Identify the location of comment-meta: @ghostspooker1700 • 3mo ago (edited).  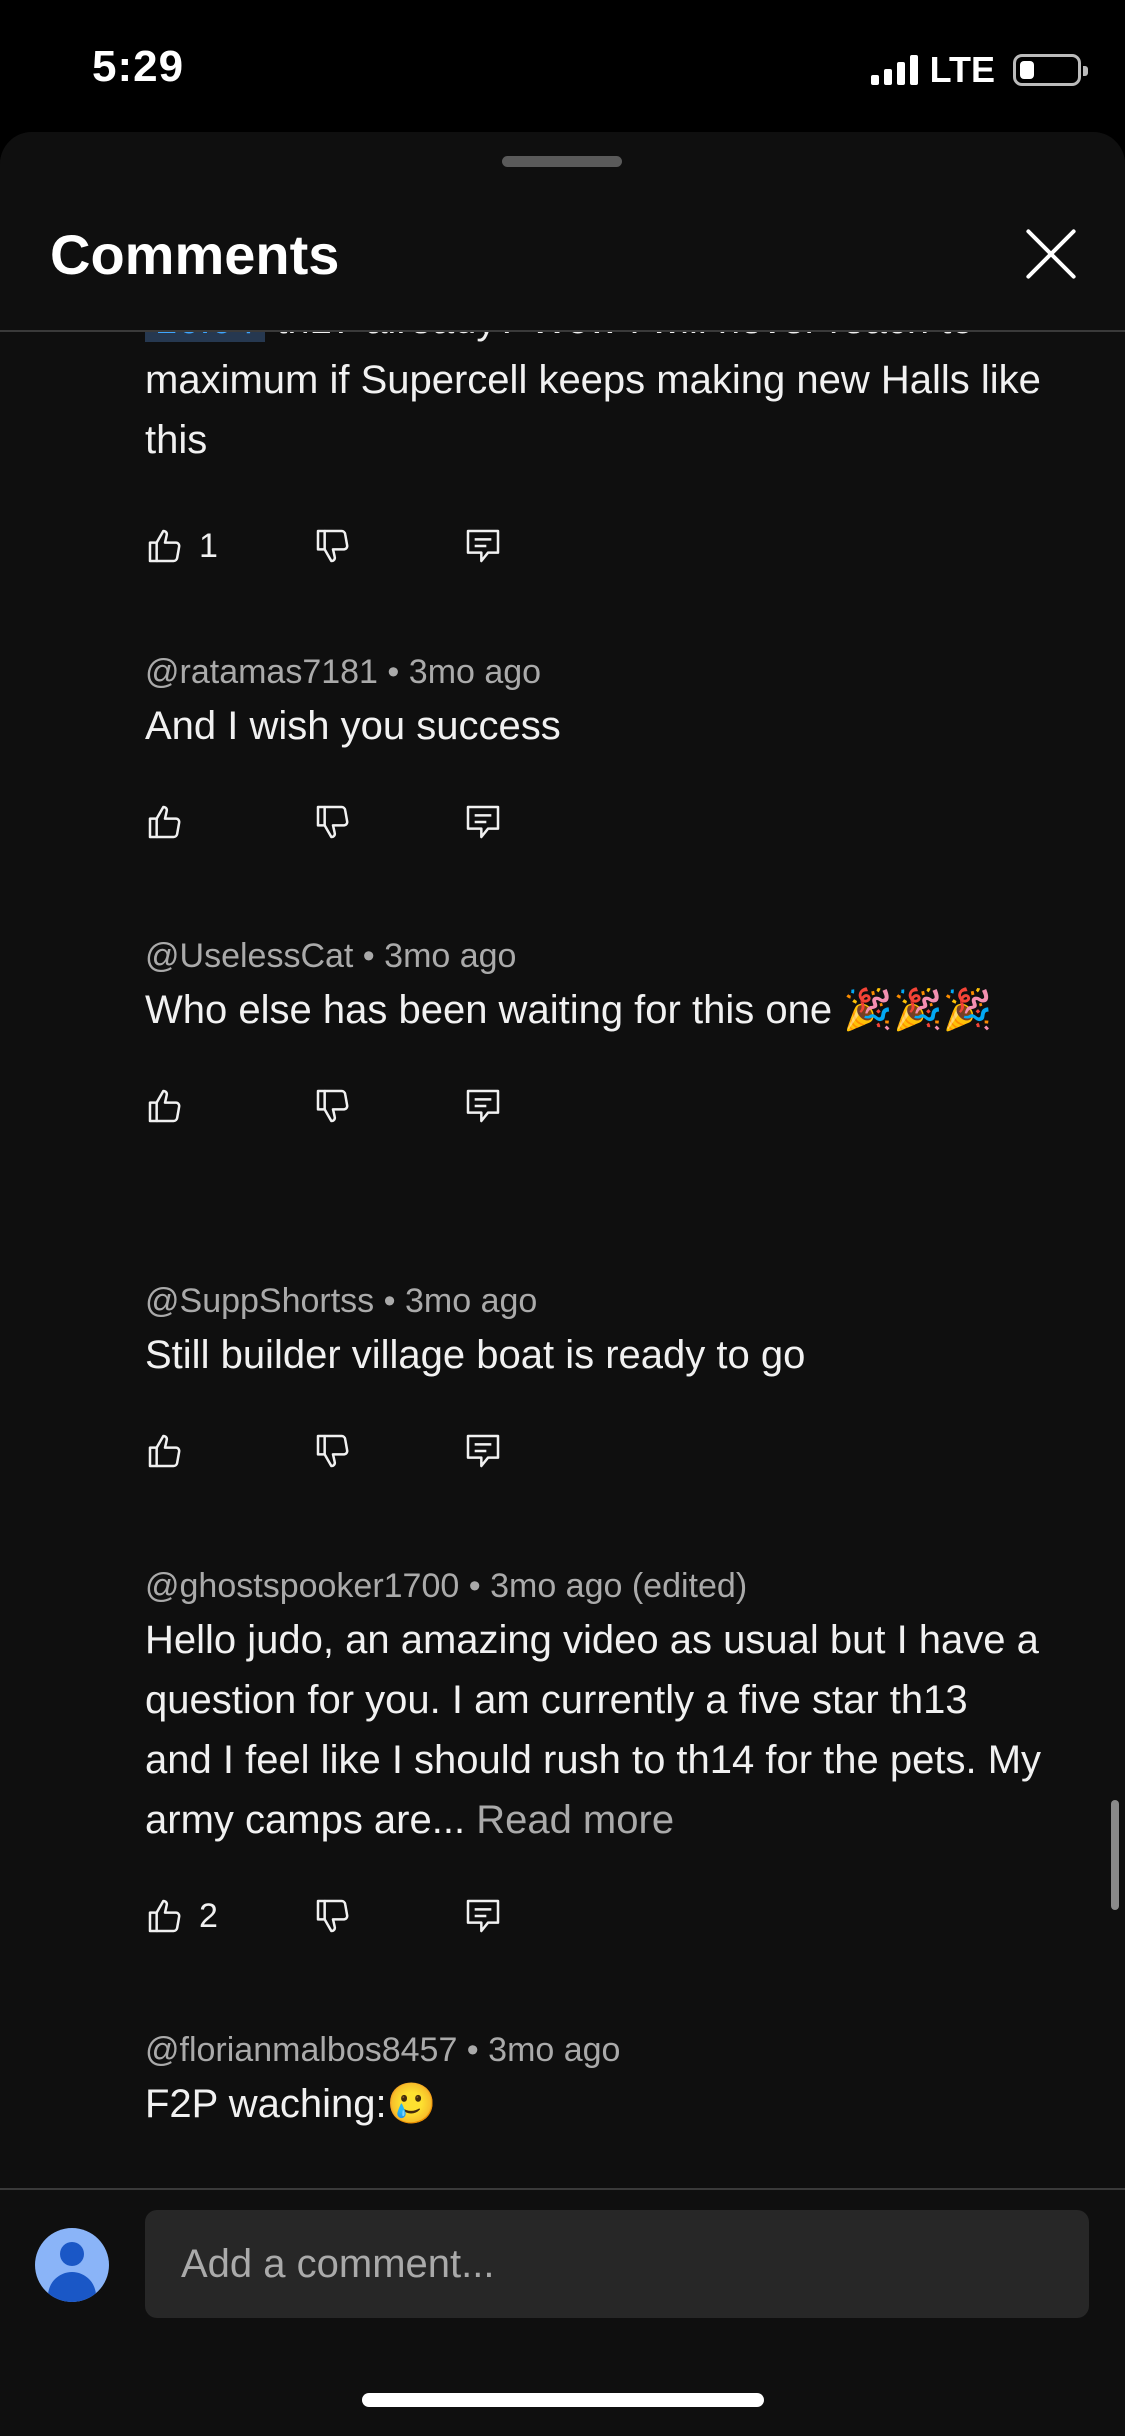
(446, 1586).